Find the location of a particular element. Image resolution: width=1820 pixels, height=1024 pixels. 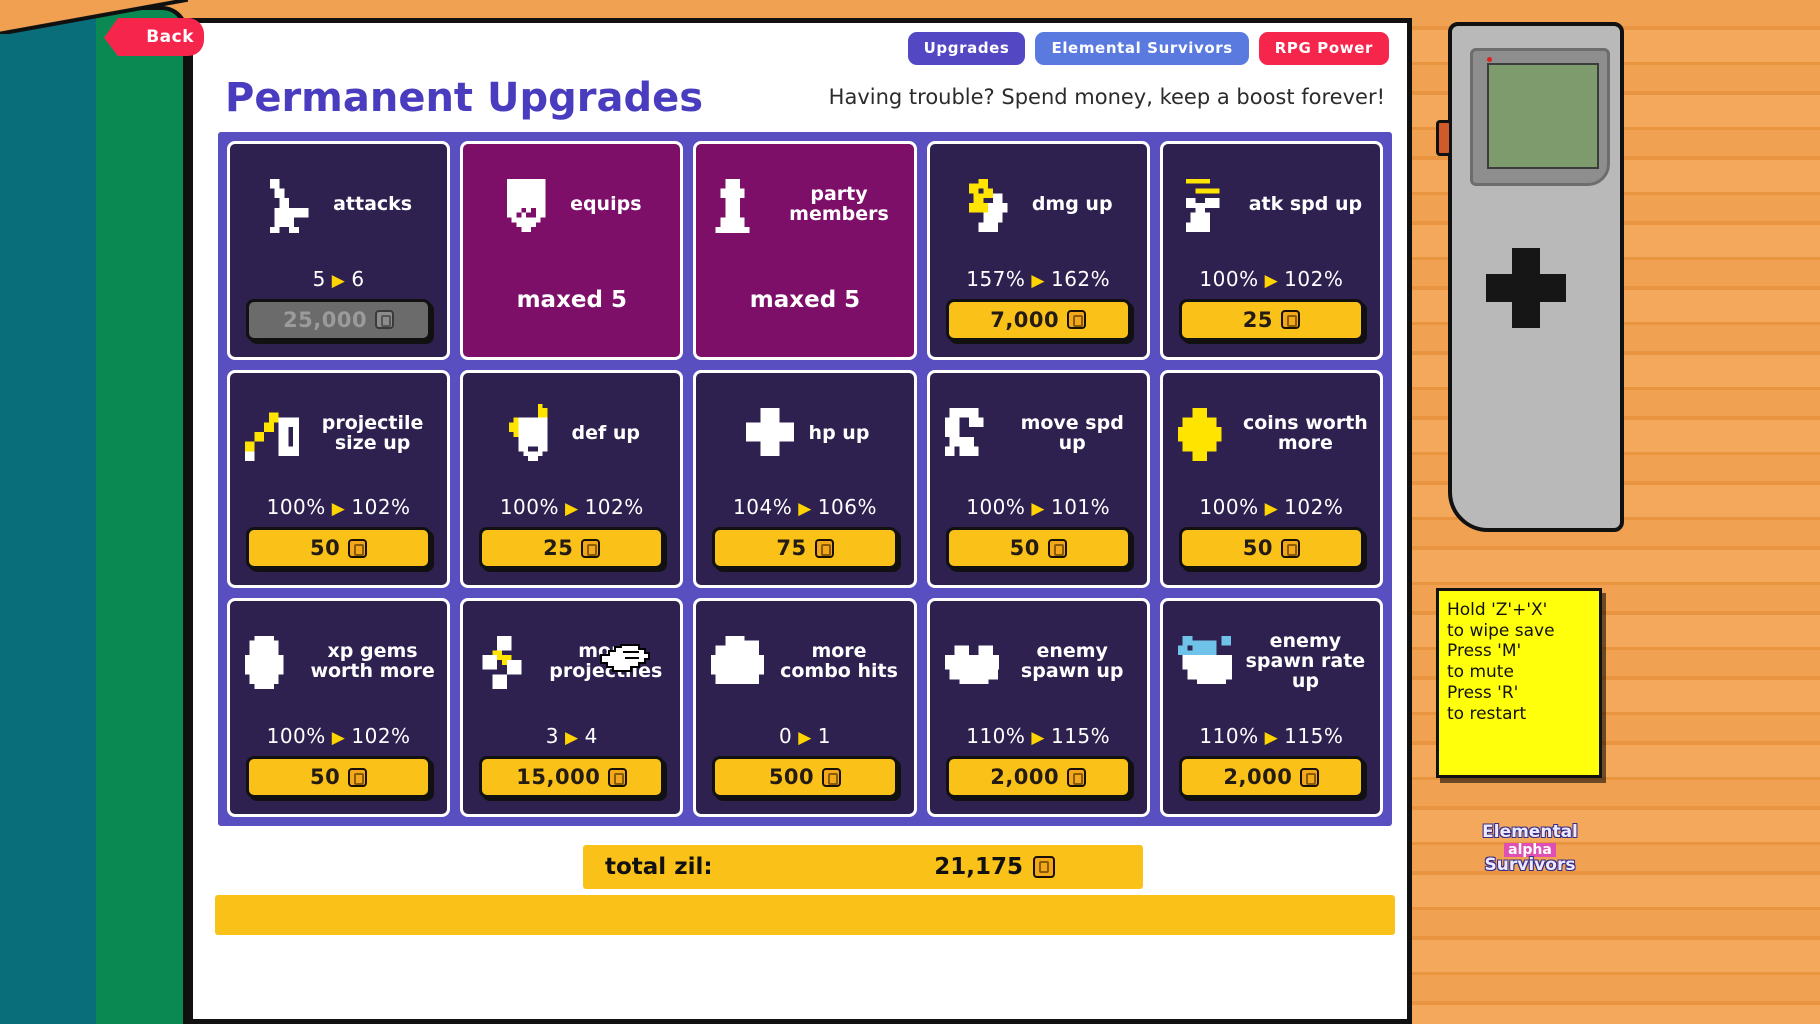

upgrade-card-xp-gems-worth-more: xp gems worth more 100% ▶ 102% 50 is located at coordinates (339, 707).